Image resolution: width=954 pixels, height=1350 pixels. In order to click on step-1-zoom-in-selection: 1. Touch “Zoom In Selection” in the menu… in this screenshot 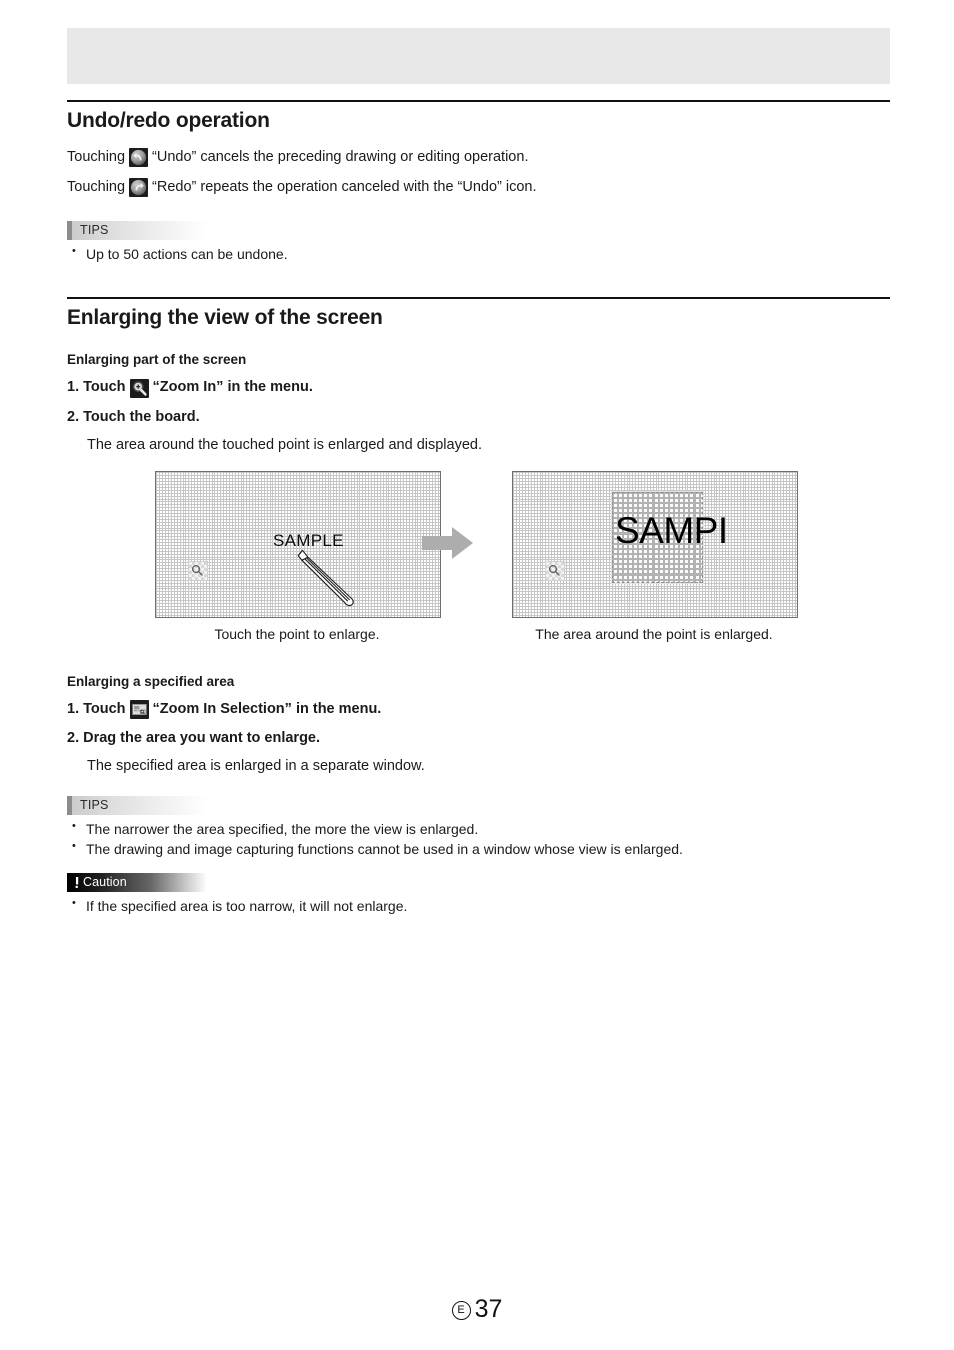, I will do `click(478, 710)`.